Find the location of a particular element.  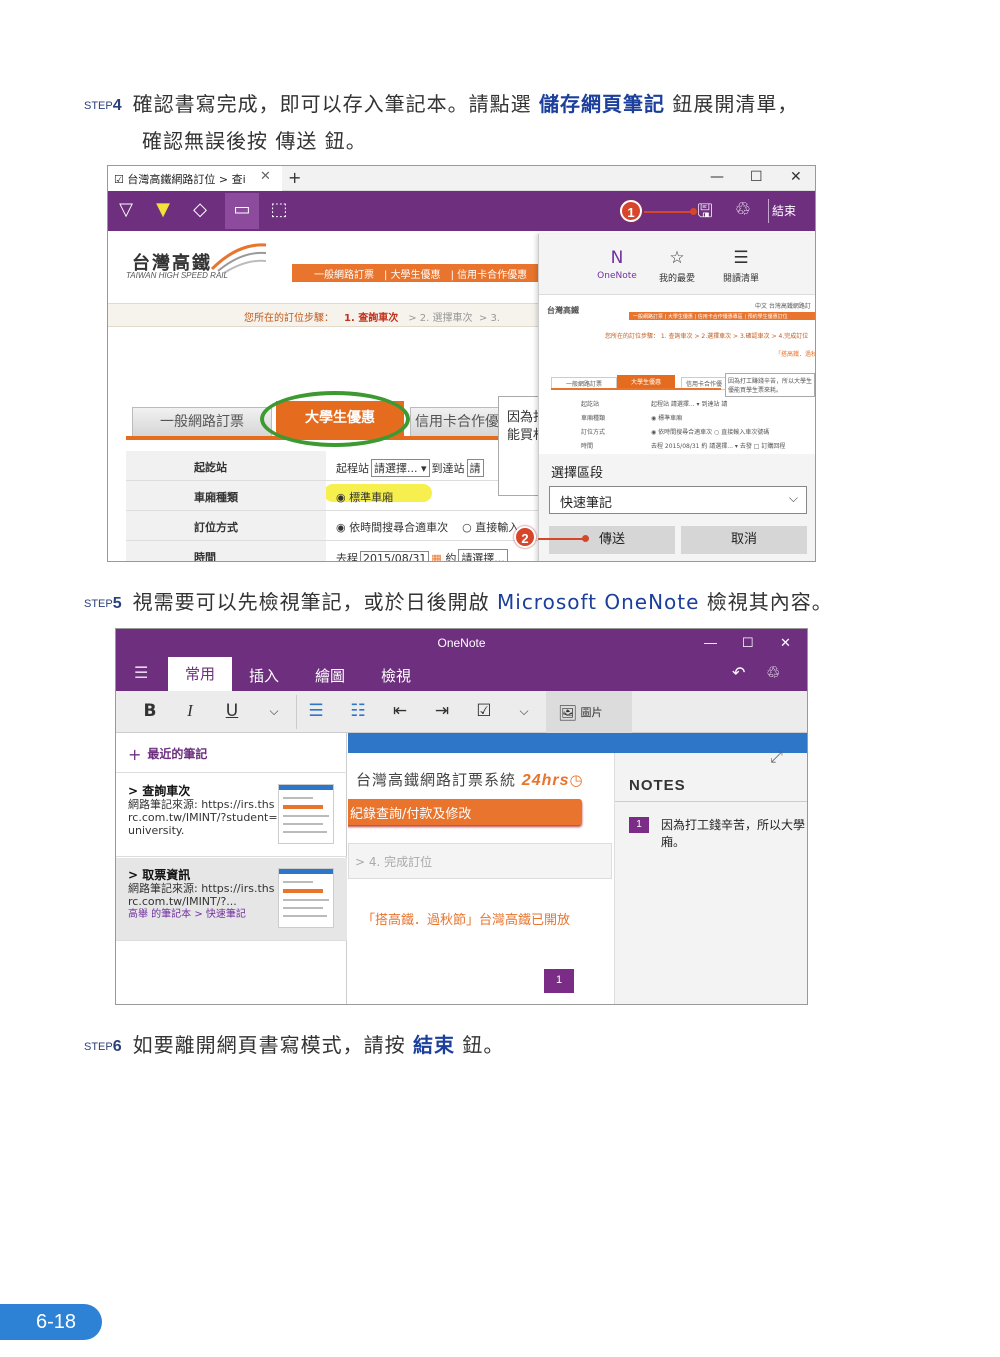

add-note-icon: ▭ is located at coordinates (242, 209).